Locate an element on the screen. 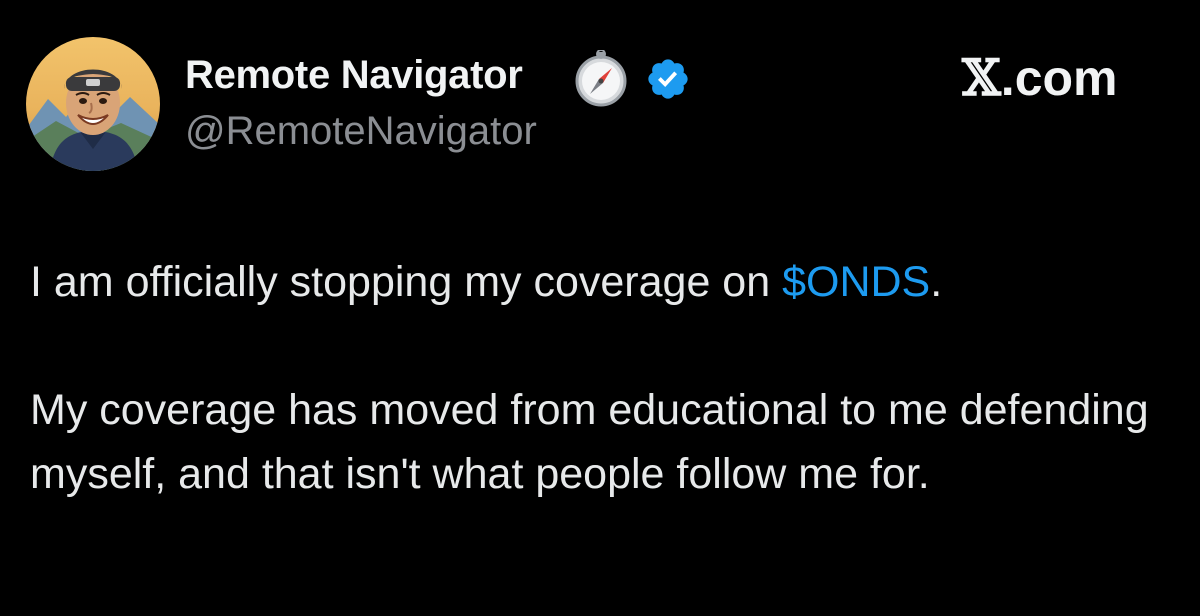 The height and width of the screenshot is (616, 1200). compass-icon is located at coordinates (601, 78).